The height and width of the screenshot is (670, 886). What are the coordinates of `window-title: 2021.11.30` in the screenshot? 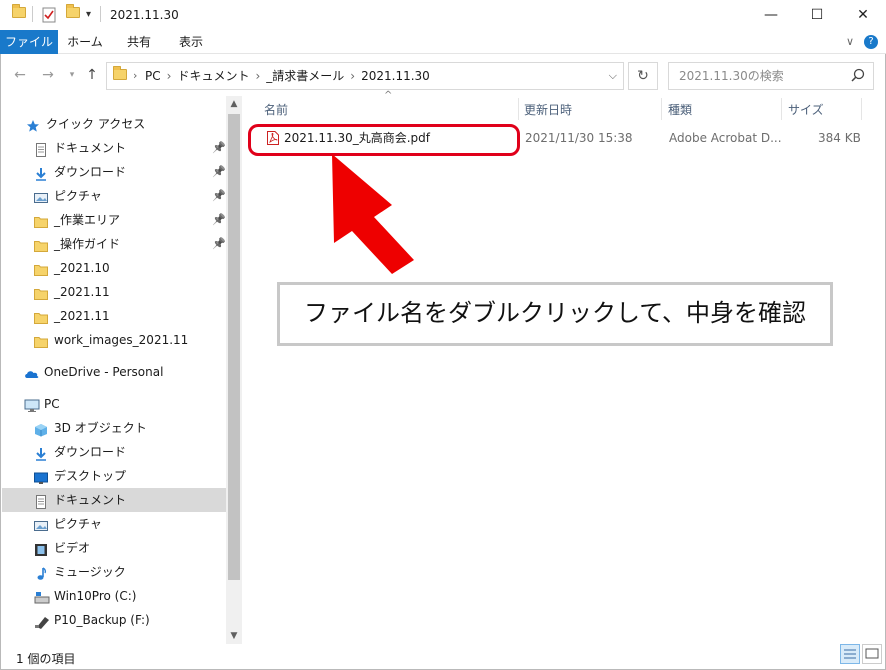 It's located at (144, 15).